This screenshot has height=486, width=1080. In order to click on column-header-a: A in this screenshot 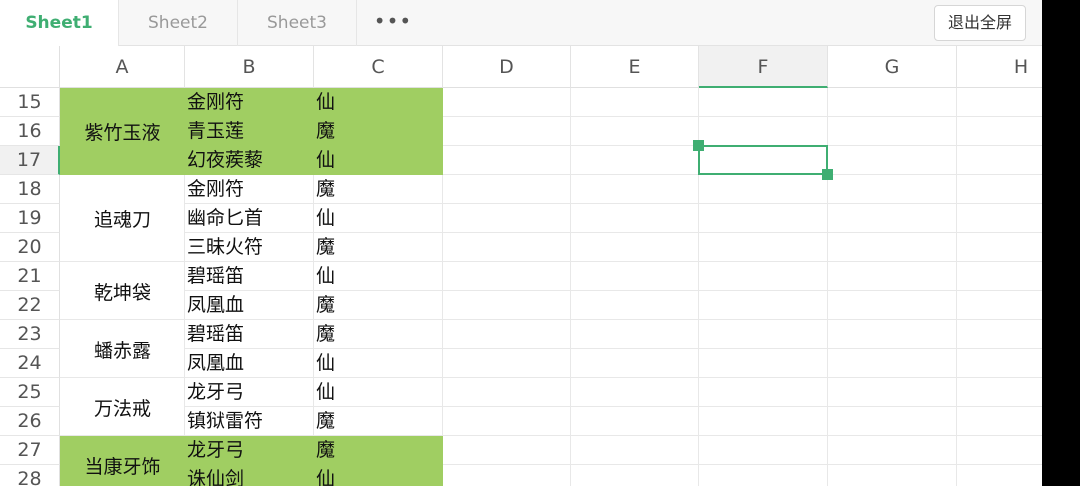, I will do `click(122, 67)`.